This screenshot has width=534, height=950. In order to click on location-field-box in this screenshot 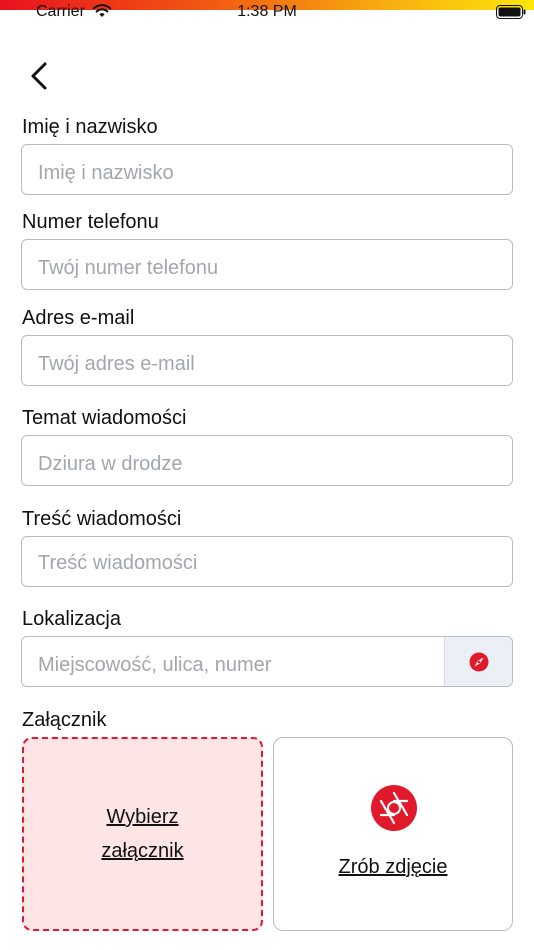, I will do `click(267, 661)`.